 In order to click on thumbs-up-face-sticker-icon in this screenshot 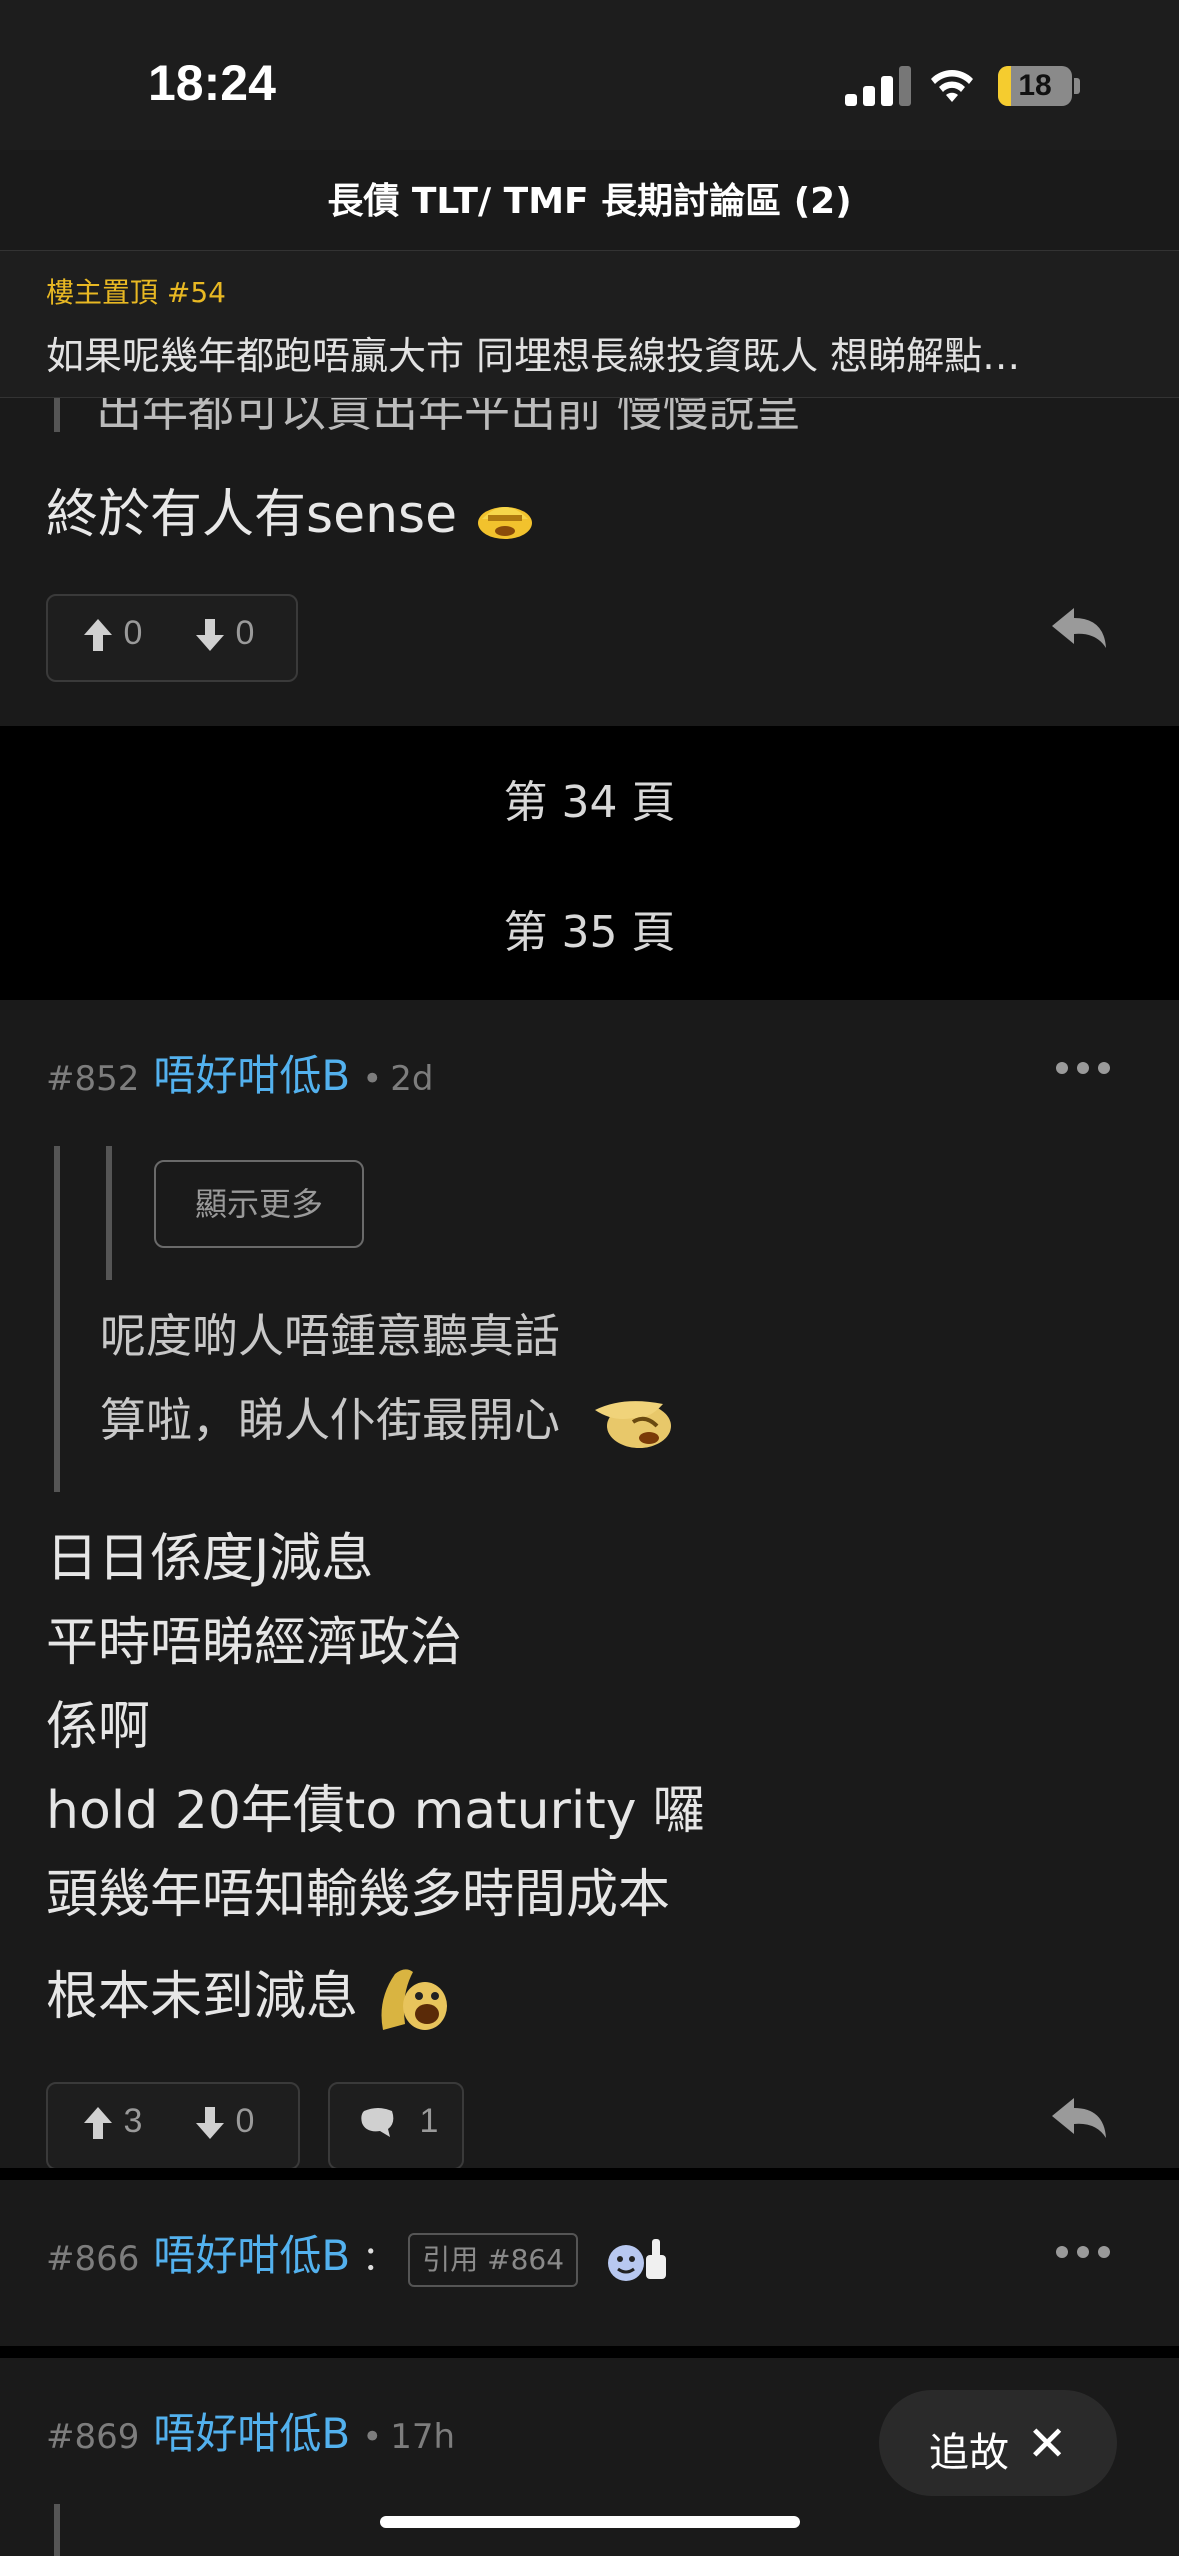, I will do `click(637, 2259)`.